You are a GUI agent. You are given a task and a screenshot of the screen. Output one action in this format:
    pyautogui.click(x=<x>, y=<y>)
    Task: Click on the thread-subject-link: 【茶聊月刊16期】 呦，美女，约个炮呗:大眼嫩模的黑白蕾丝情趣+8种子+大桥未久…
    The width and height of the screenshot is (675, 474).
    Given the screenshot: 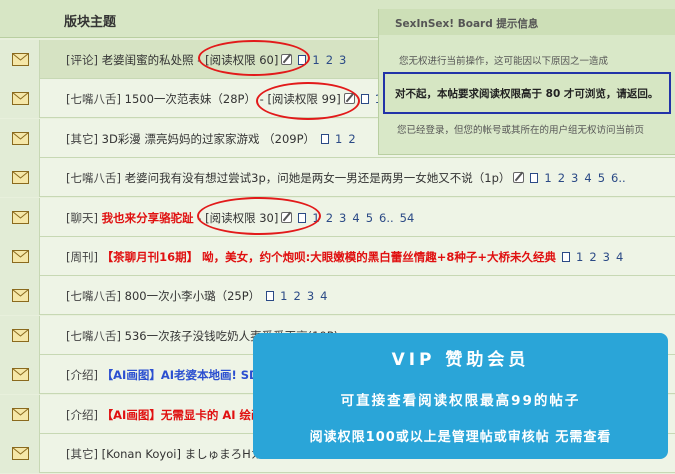 What is the action you would take?
    pyautogui.click(x=329, y=257)
    